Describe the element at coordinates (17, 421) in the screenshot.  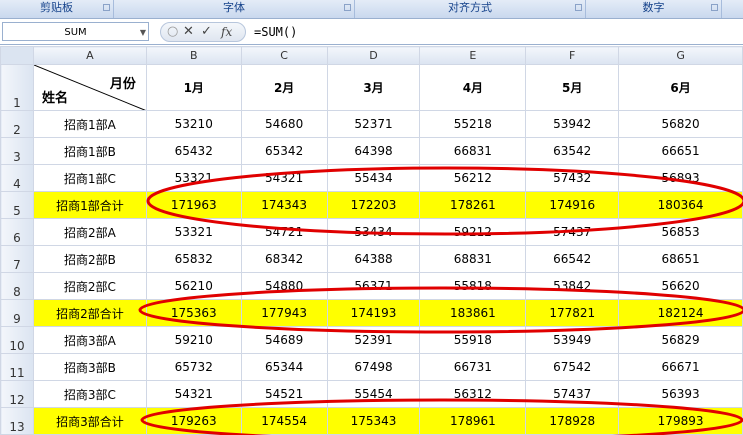
I see `row-header: 13` at that location.